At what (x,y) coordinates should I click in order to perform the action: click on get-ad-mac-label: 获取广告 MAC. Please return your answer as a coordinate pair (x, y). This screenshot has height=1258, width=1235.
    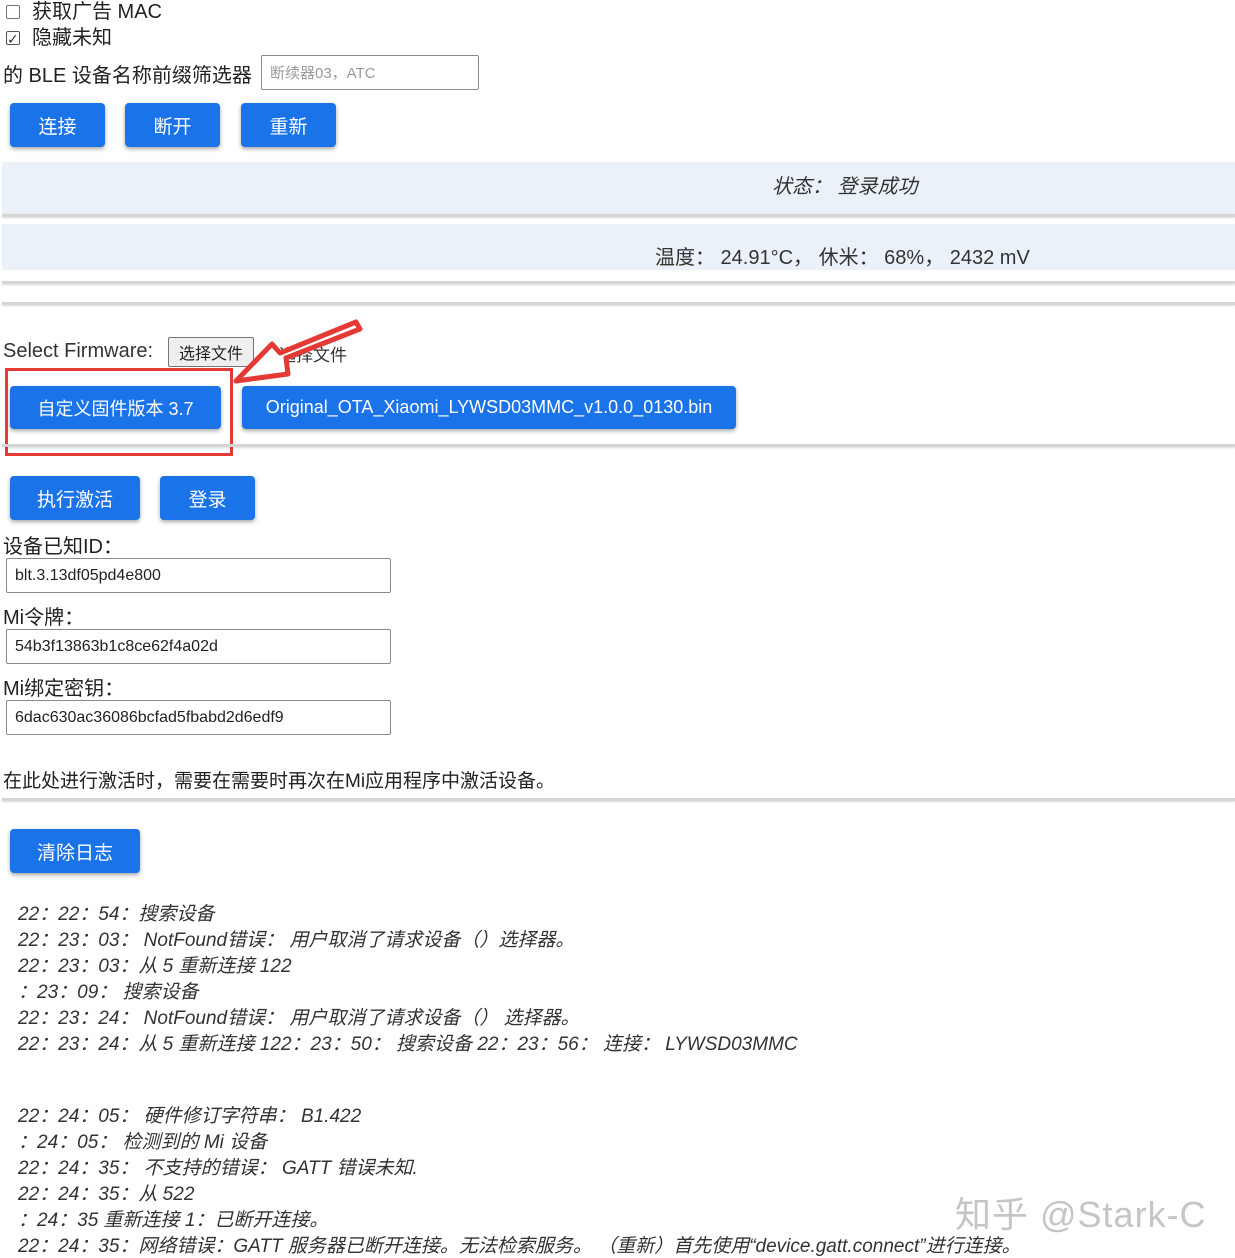
    Looking at the image, I should click on (97, 12).